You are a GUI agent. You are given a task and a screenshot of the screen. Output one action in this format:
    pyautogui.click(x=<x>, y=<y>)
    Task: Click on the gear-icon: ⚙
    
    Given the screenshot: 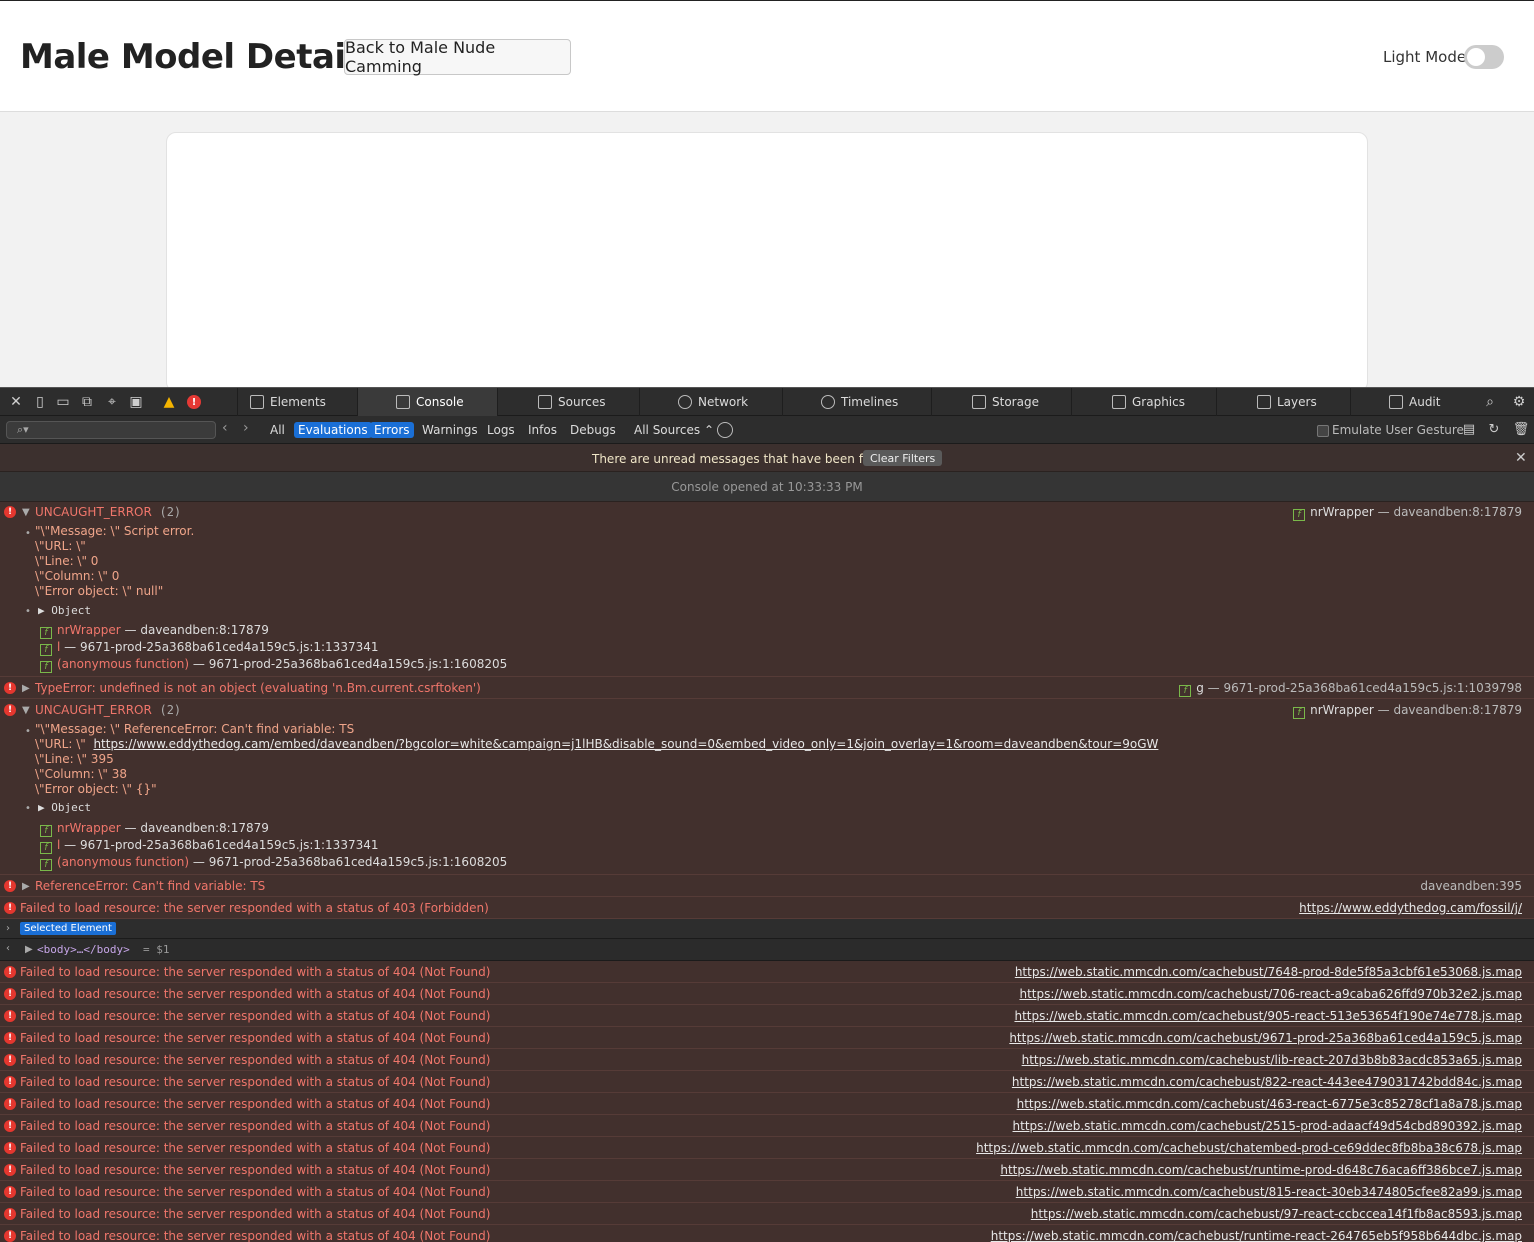 What is the action you would take?
    pyautogui.click(x=1519, y=402)
    